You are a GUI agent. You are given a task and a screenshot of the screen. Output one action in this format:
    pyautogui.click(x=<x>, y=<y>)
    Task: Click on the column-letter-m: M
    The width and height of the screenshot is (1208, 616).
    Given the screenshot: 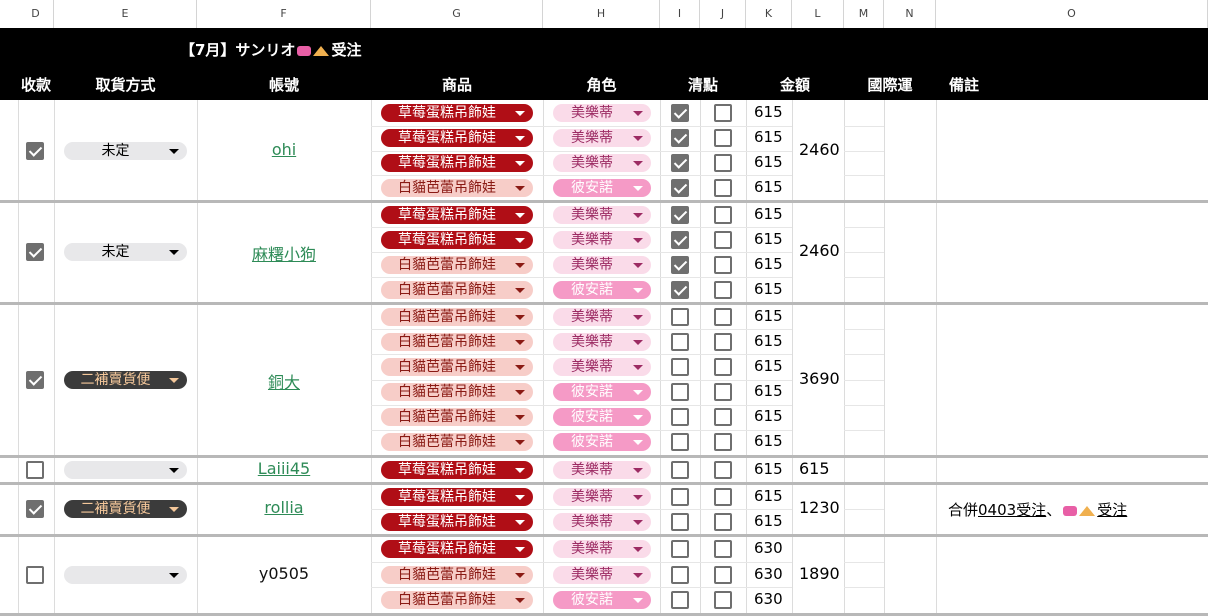 What is the action you would take?
    pyautogui.click(x=864, y=14)
    